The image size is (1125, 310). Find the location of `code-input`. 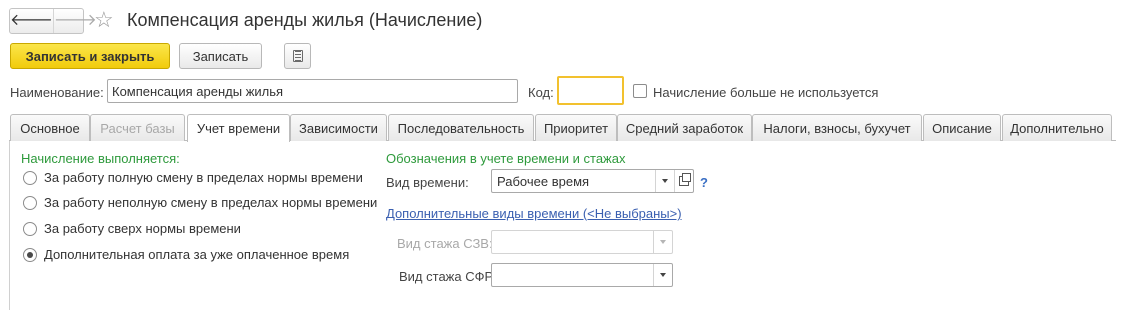

code-input is located at coordinates (590, 90).